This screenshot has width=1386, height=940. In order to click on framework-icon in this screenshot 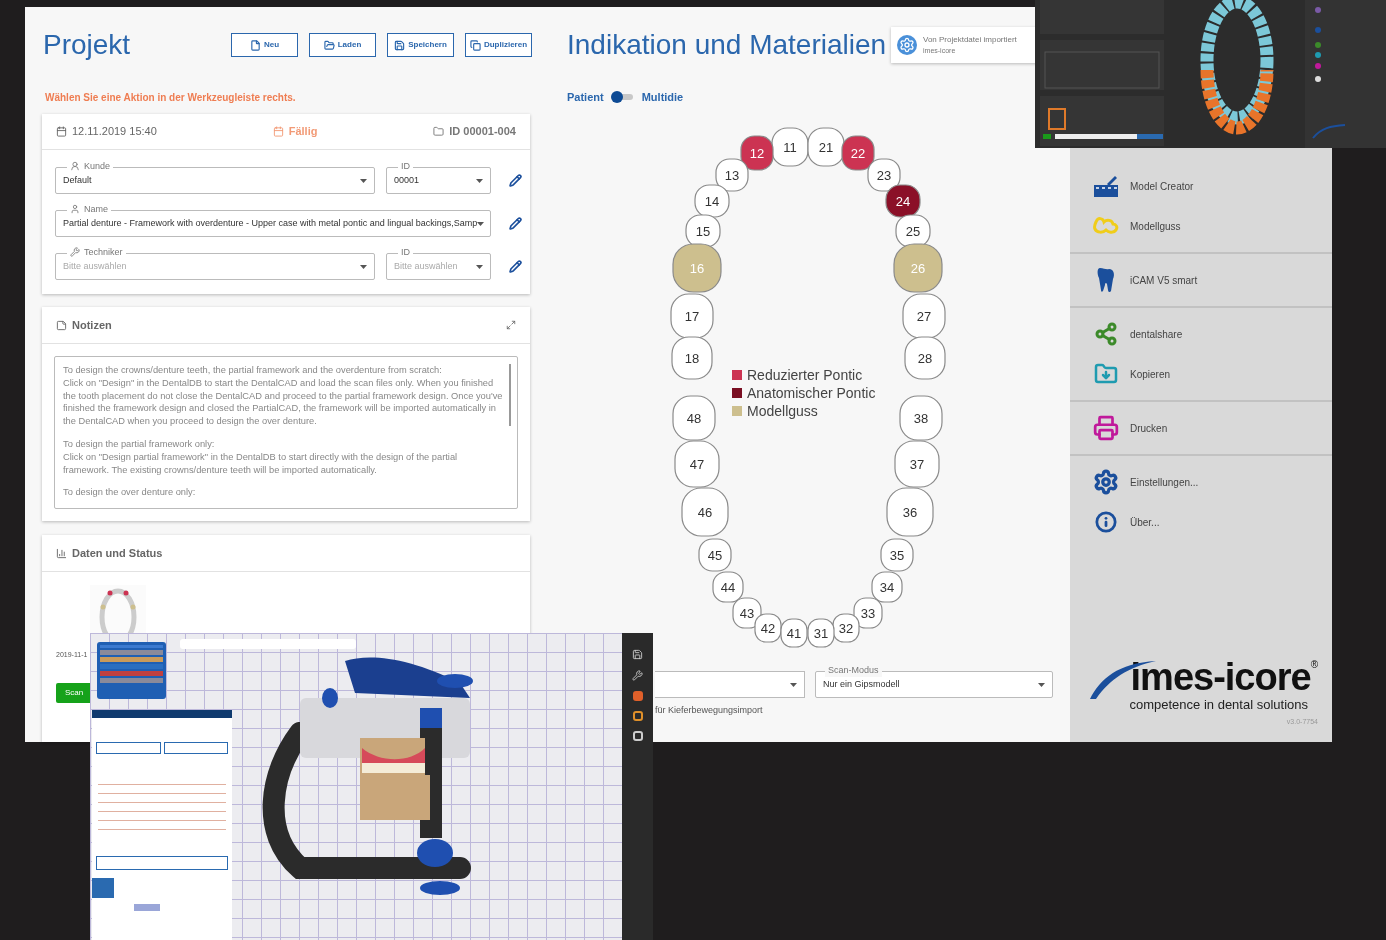, I will do `click(1106, 226)`.